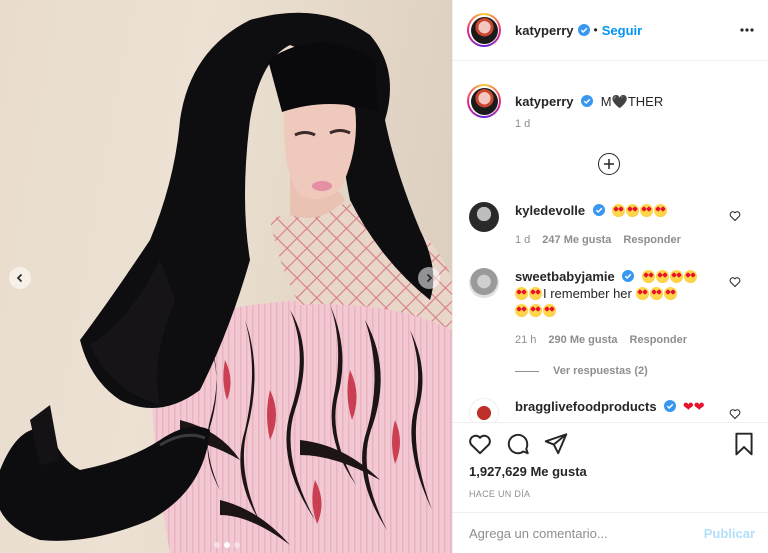 The width and height of the screenshot is (768, 553). I want to click on likes-count: 1,927,629 Me gusta, so click(528, 471).